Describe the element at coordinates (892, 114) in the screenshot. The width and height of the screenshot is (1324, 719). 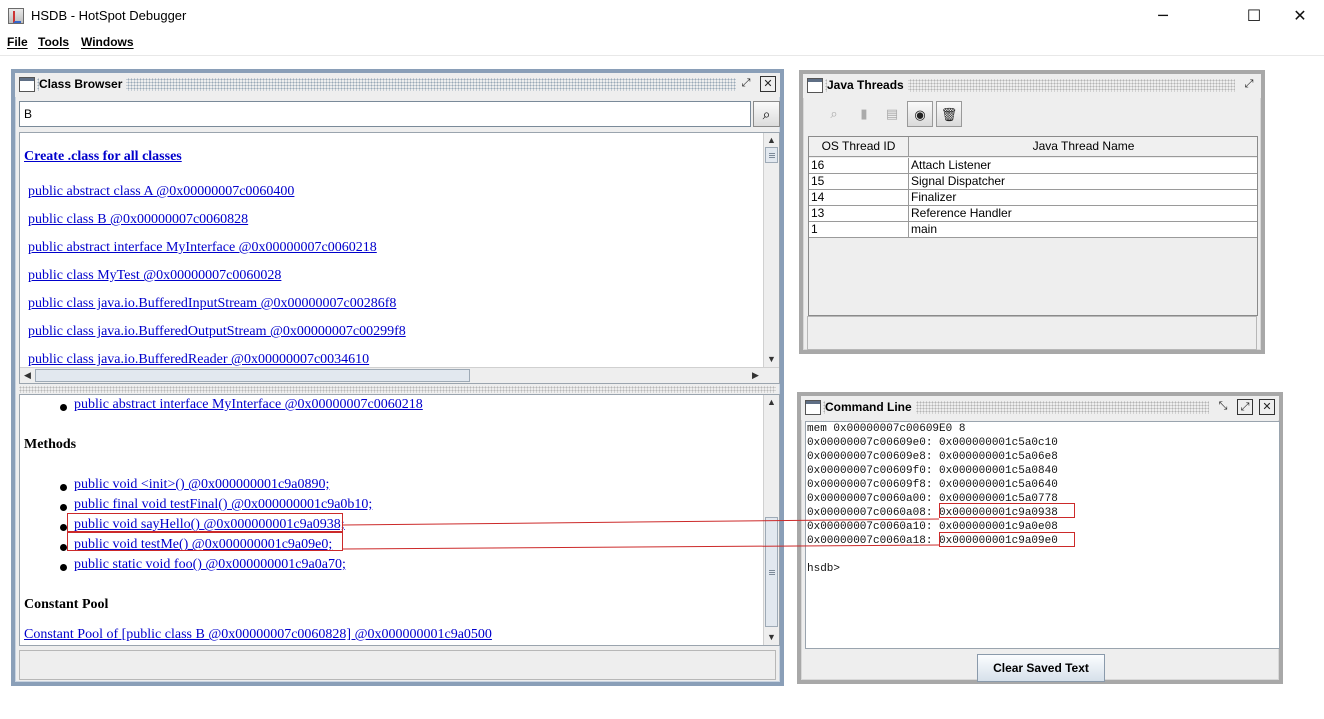
I see `show-stack-trace-icon: ▤` at that location.